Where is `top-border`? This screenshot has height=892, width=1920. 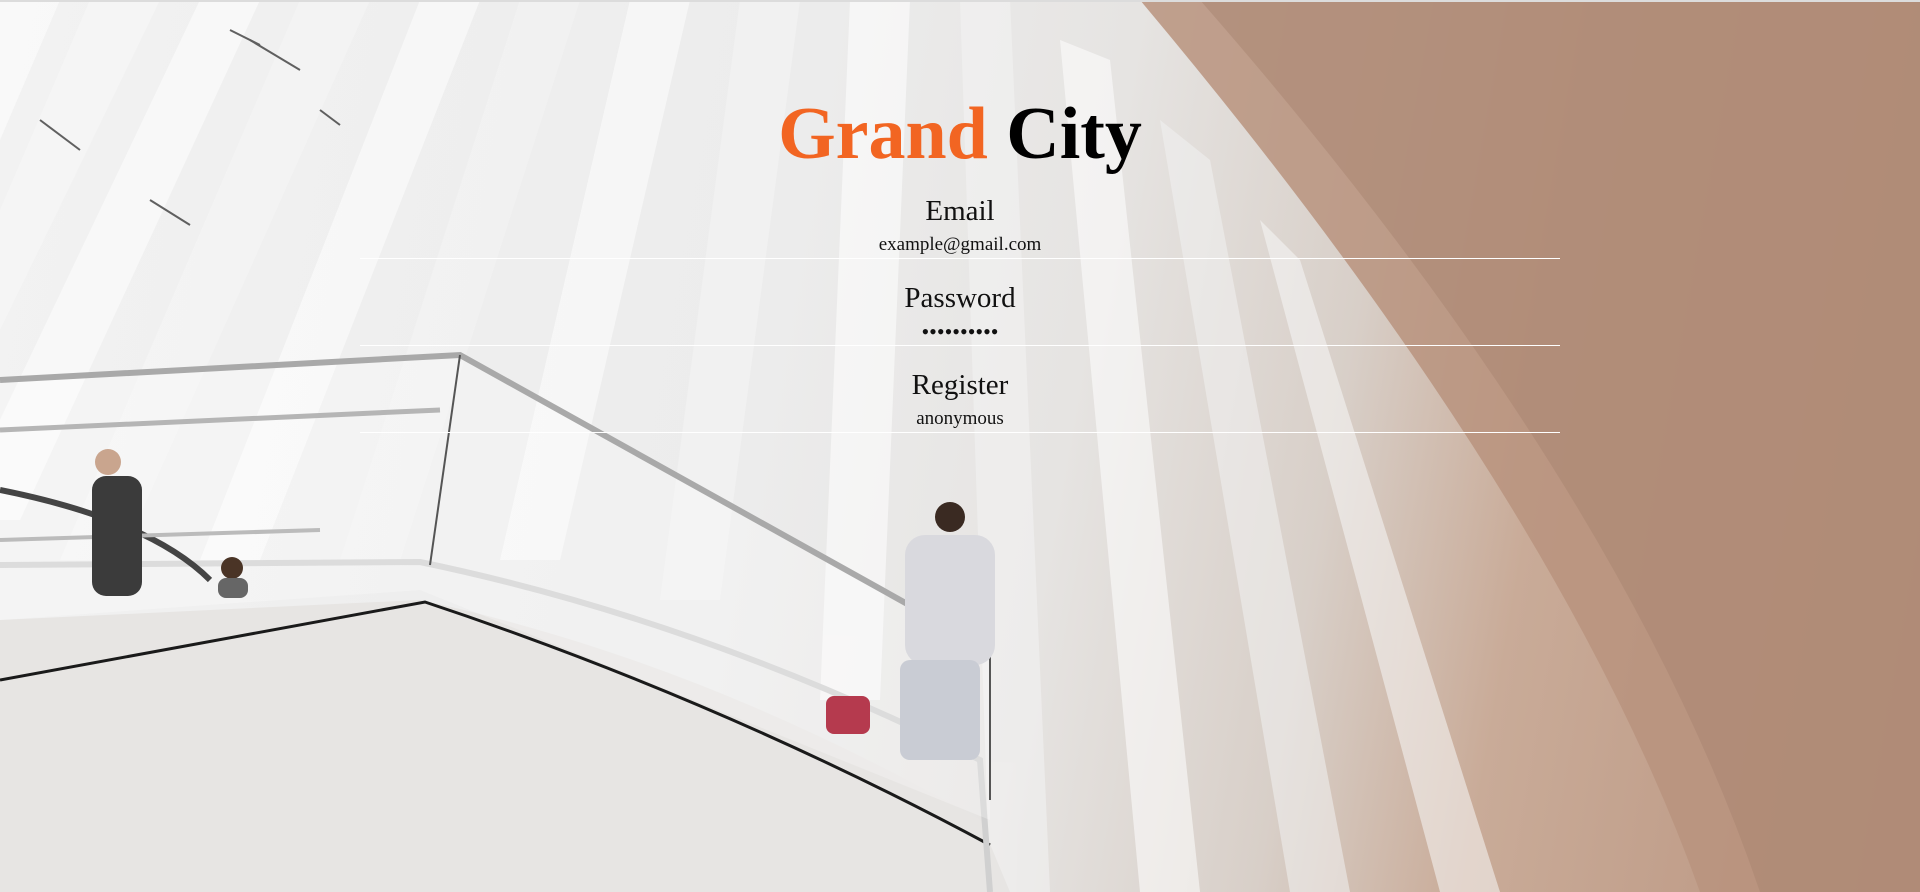 top-border is located at coordinates (960, 1).